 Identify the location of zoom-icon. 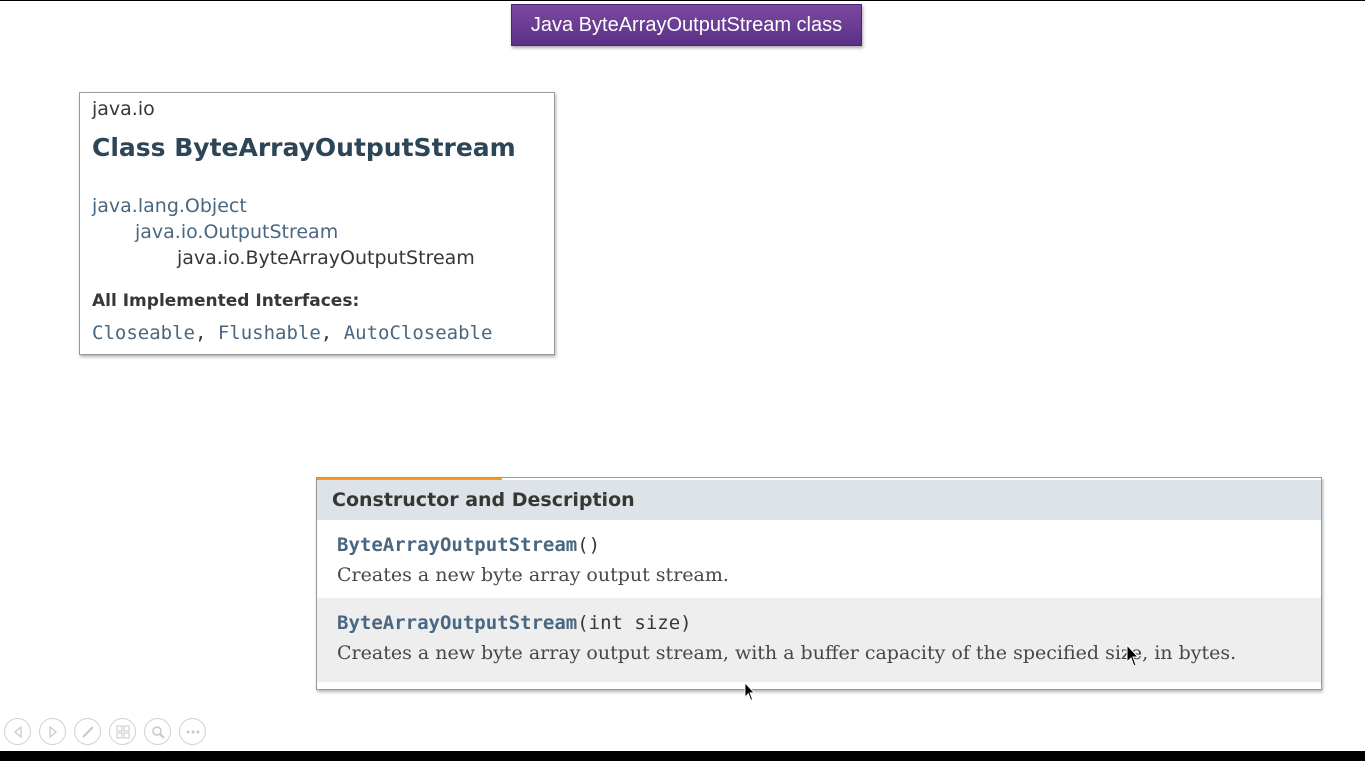
(157, 731).